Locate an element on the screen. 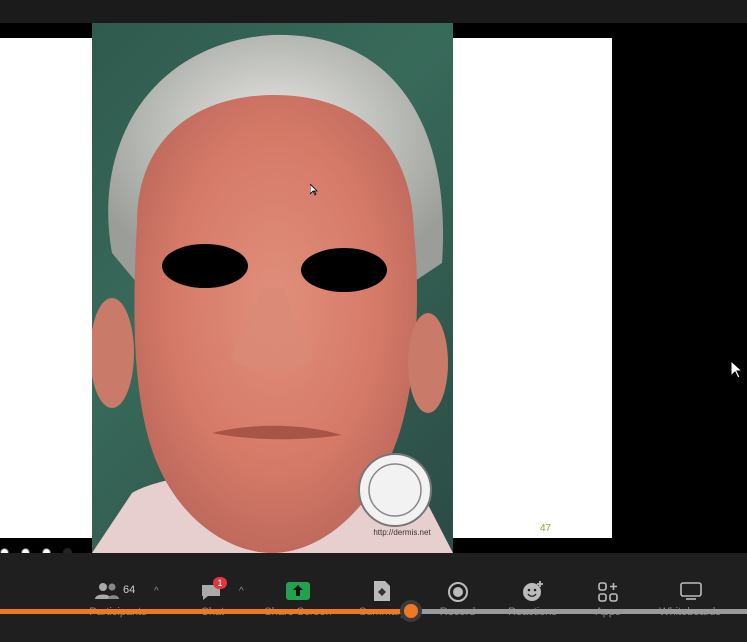  chat-chevron-up-icon: ^ is located at coordinates (241, 591).